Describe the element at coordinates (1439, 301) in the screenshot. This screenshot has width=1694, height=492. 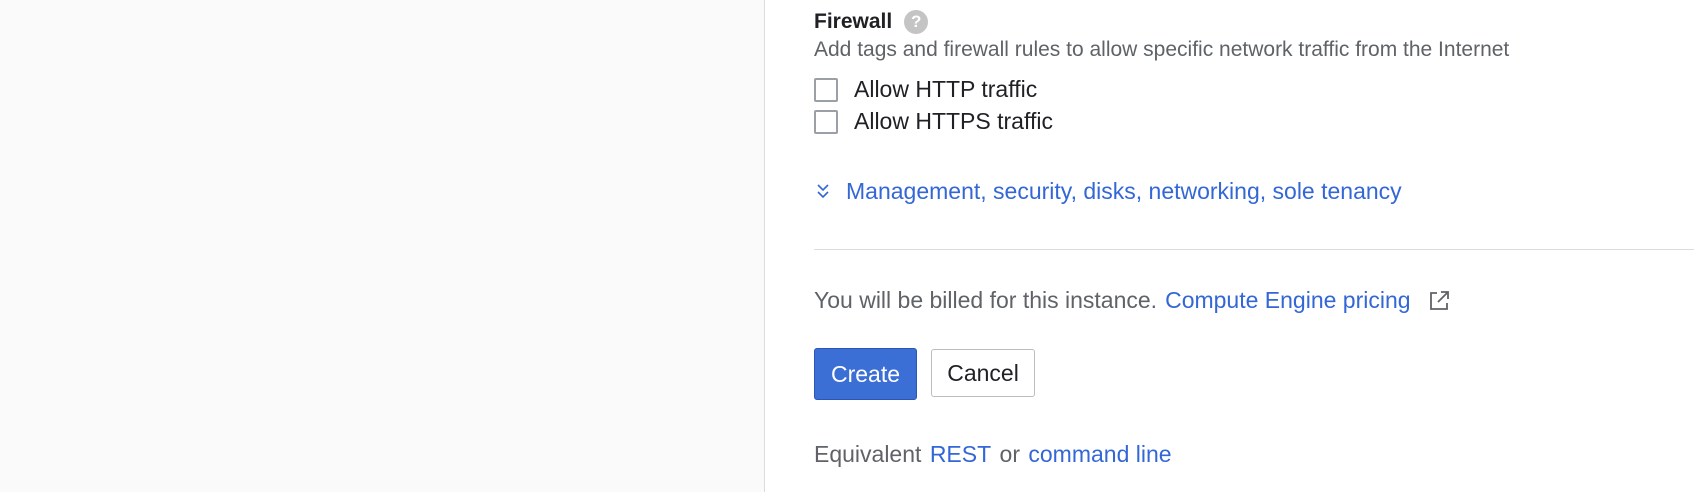
I see `external-link-icon` at that location.